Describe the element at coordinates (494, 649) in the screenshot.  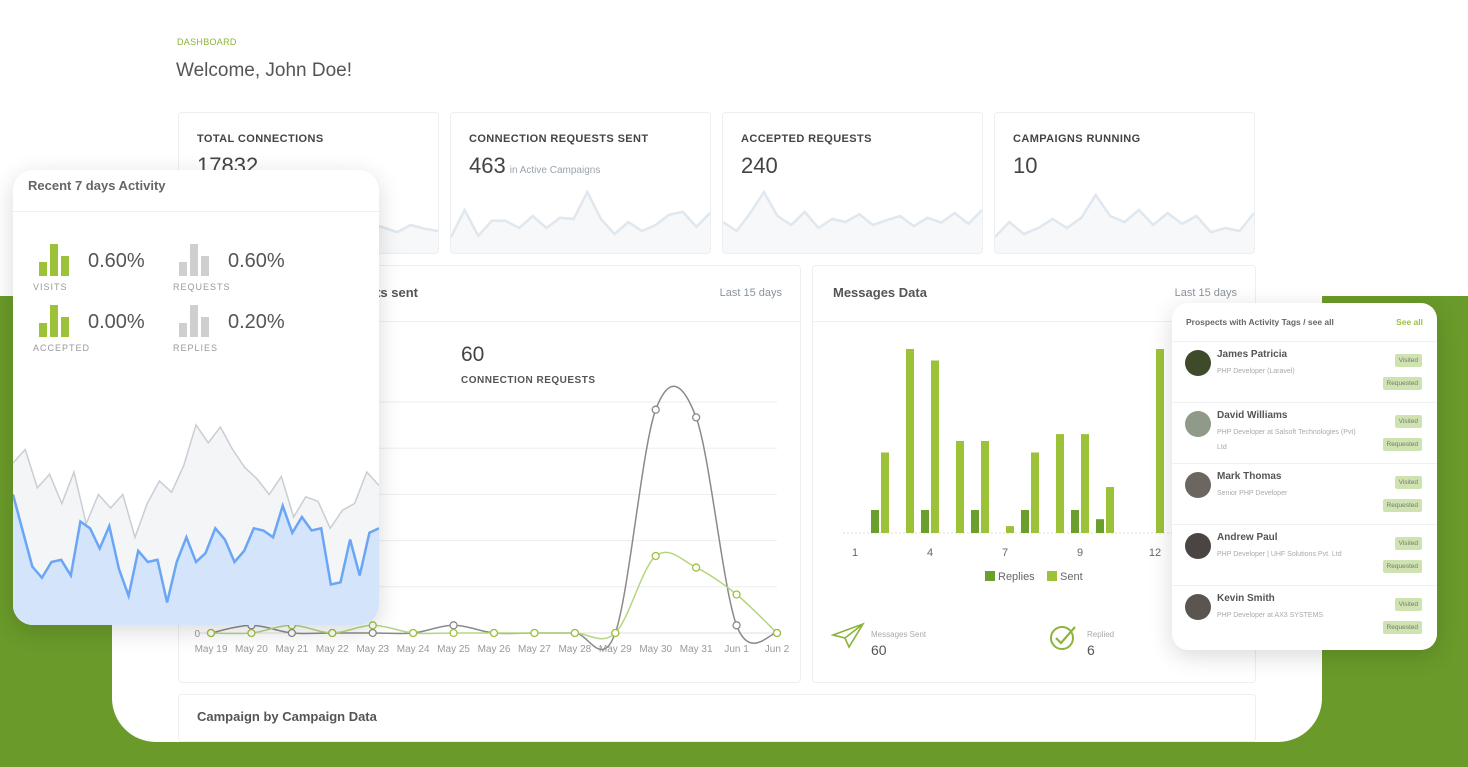
I see `x-tick-label: May 26` at that location.